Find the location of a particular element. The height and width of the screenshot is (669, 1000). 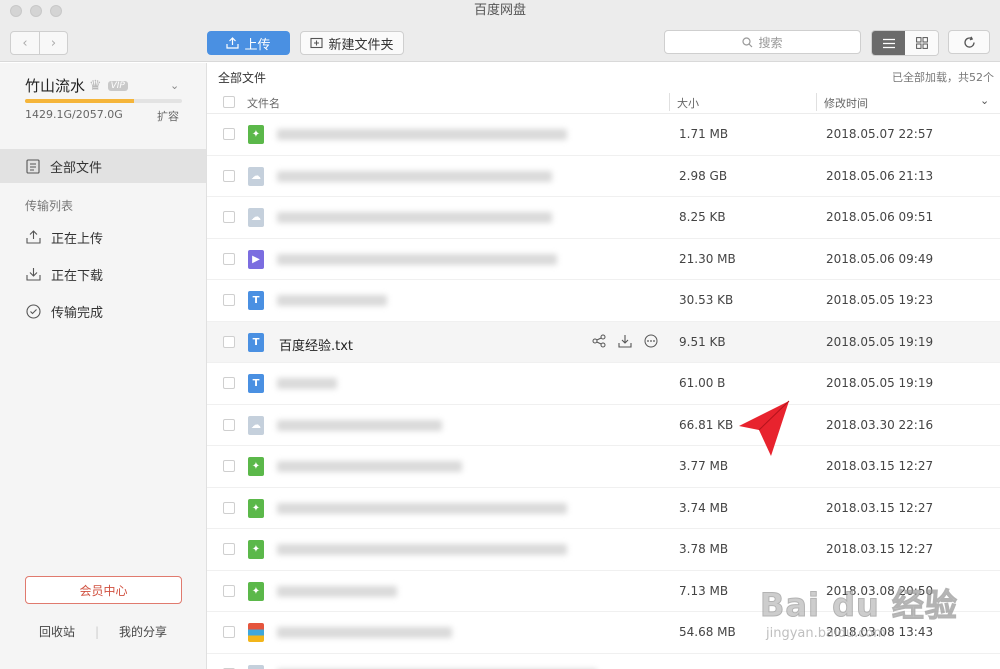

file-modified-time: 2018.05.06 21:13 is located at coordinates (880, 175).